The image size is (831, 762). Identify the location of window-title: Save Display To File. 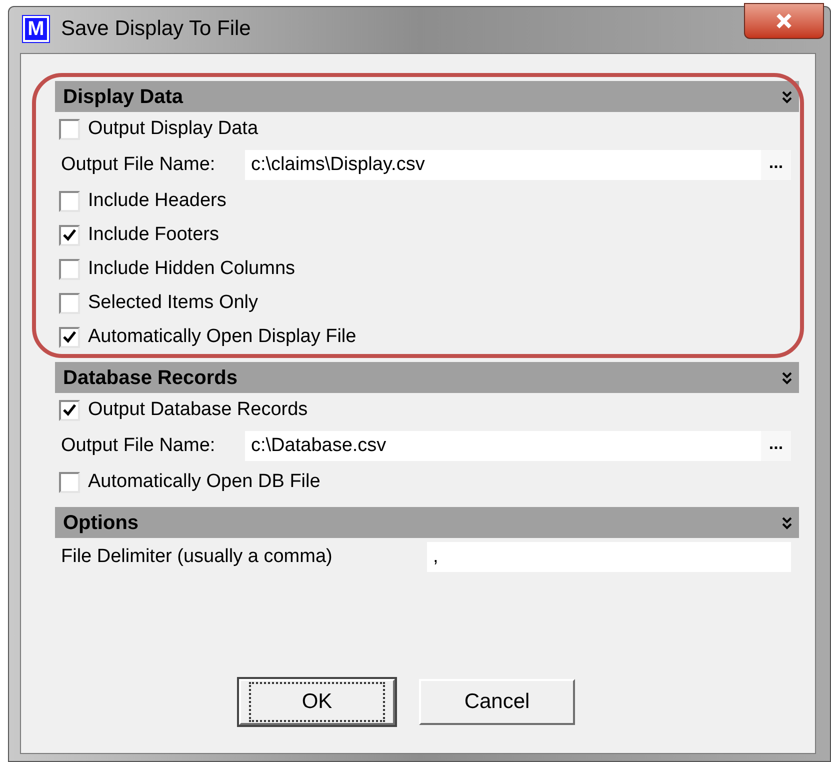
(156, 29).